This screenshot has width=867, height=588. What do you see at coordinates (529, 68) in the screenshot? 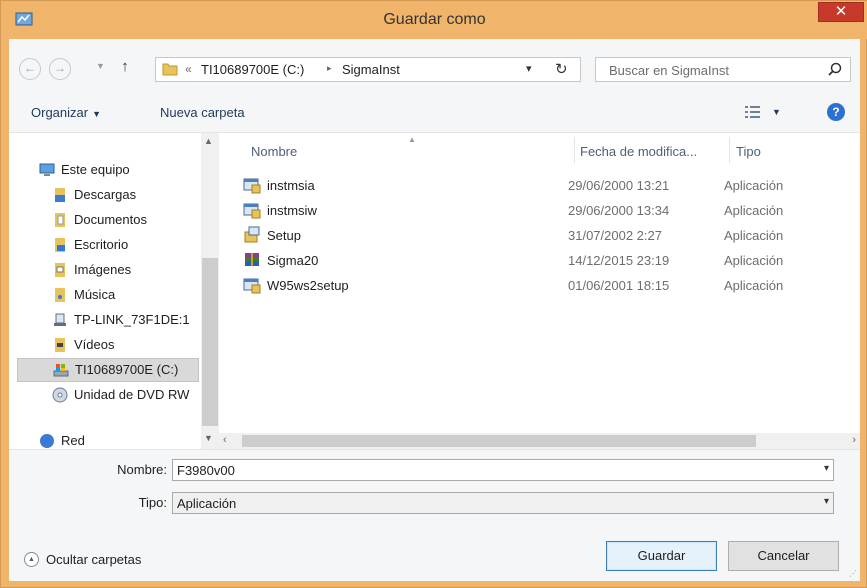
I see `address-dropdown: ▾` at bounding box center [529, 68].